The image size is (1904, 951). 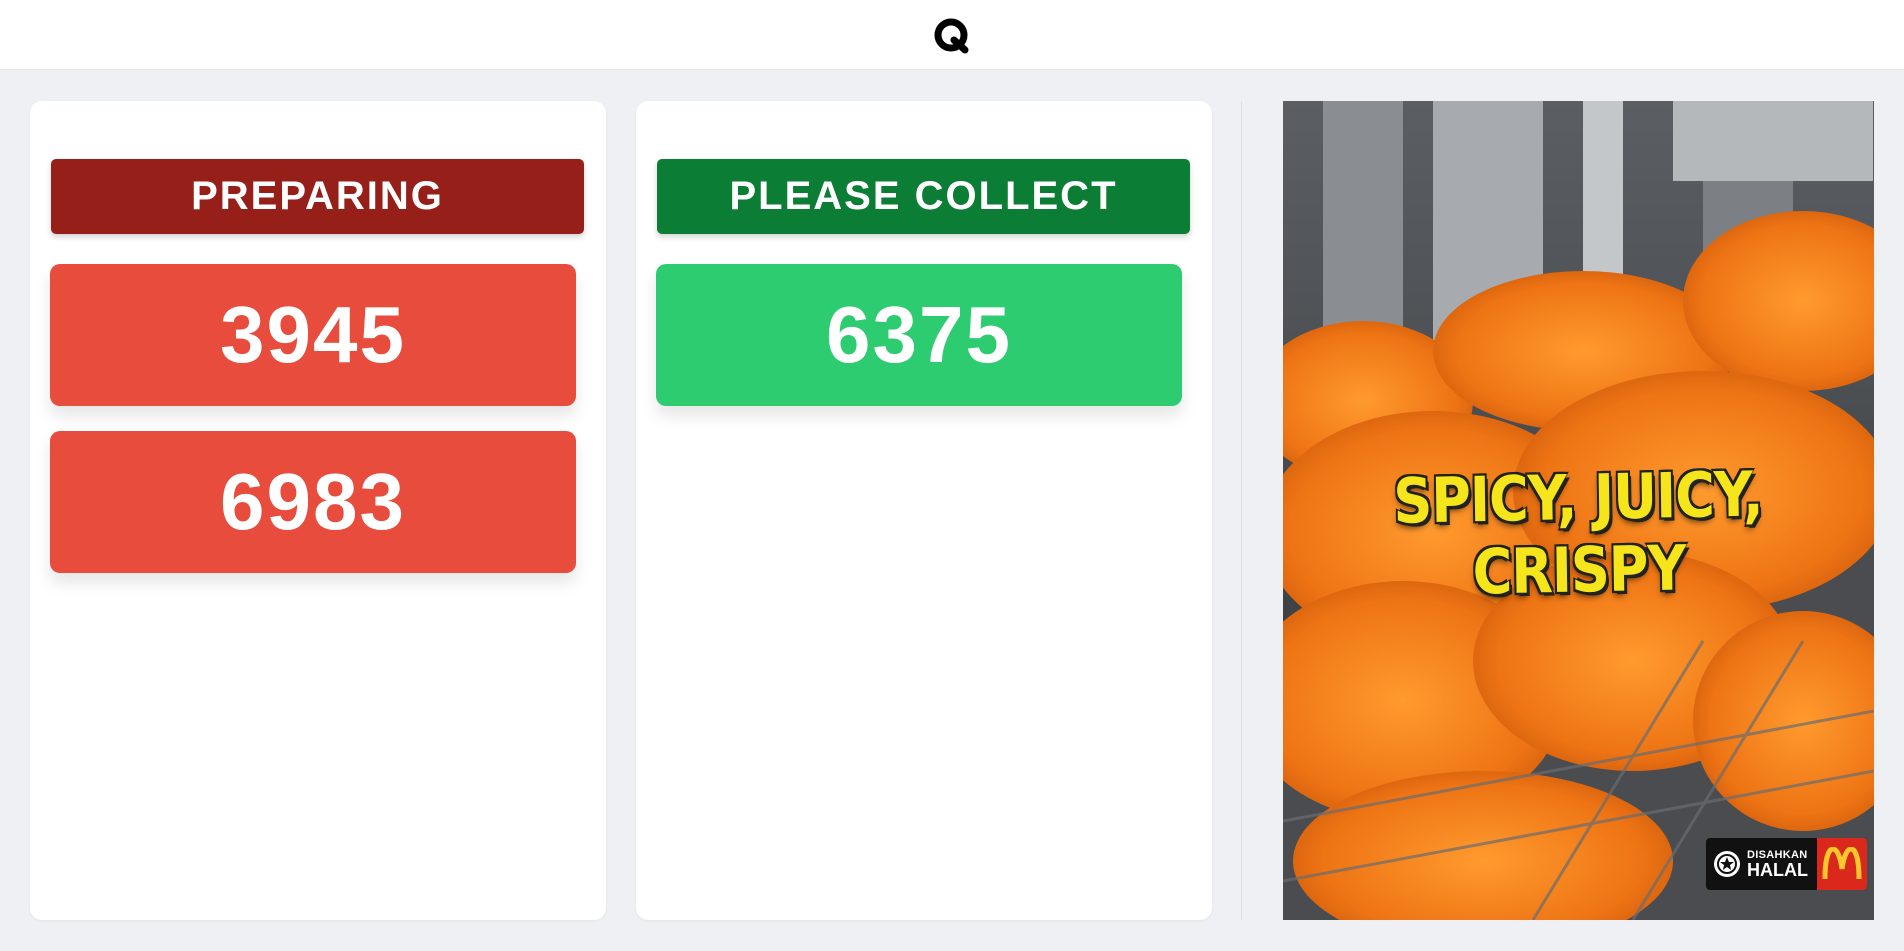 I want to click on collect-header: PLEASE COLLECT, so click(x=923, y=196).